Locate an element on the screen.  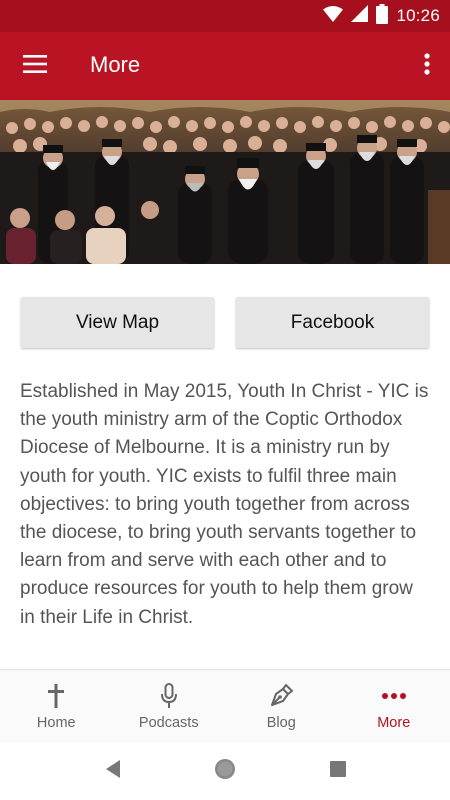
pen-nib-icon is located at coordinates (281, 696).